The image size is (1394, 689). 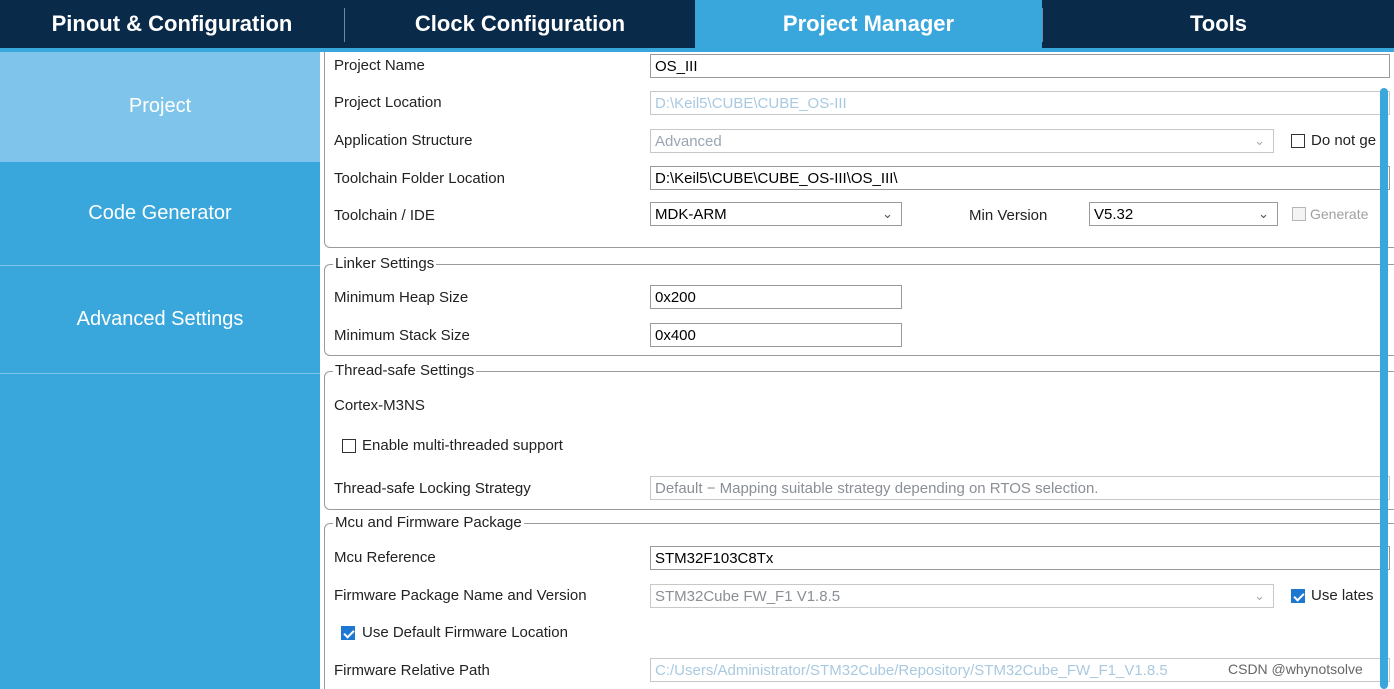 What do you see at coordinates (403, 140) in the screenshot?
I see `application-structure-label: Application Structure` at bounding box center [403, 140].